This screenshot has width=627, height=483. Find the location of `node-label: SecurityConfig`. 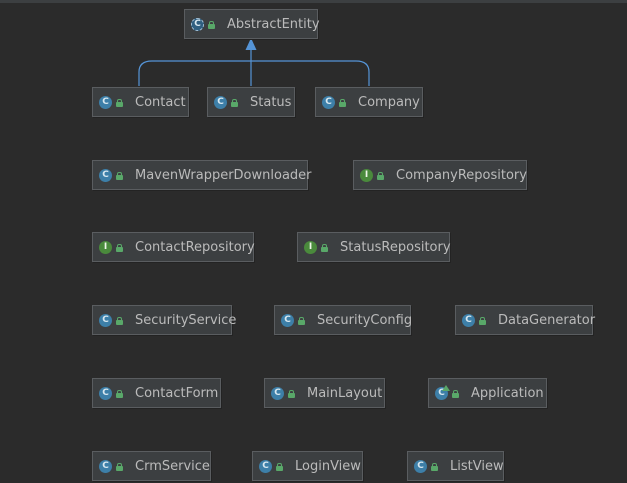

node-label: SecurityConfig is located at coordinates (365, 320).